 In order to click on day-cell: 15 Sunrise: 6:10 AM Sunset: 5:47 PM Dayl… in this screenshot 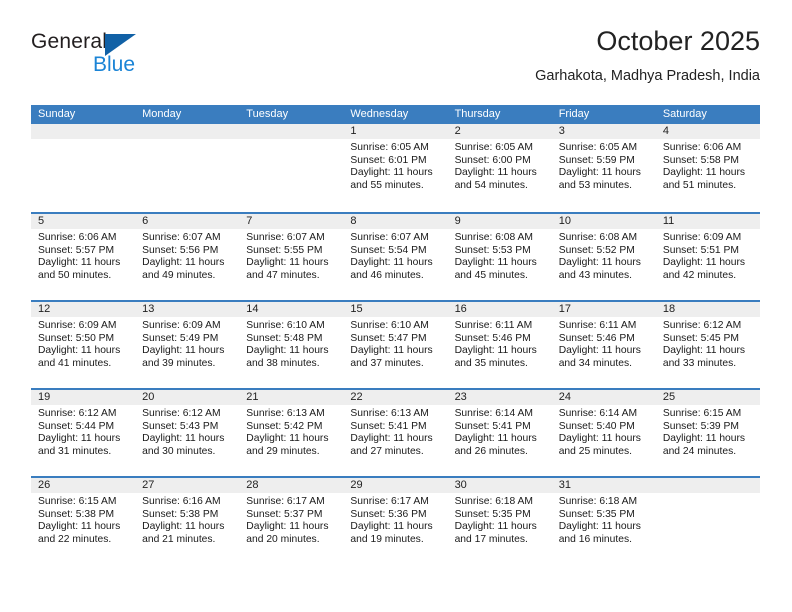, I will do `click(395, 345)`.